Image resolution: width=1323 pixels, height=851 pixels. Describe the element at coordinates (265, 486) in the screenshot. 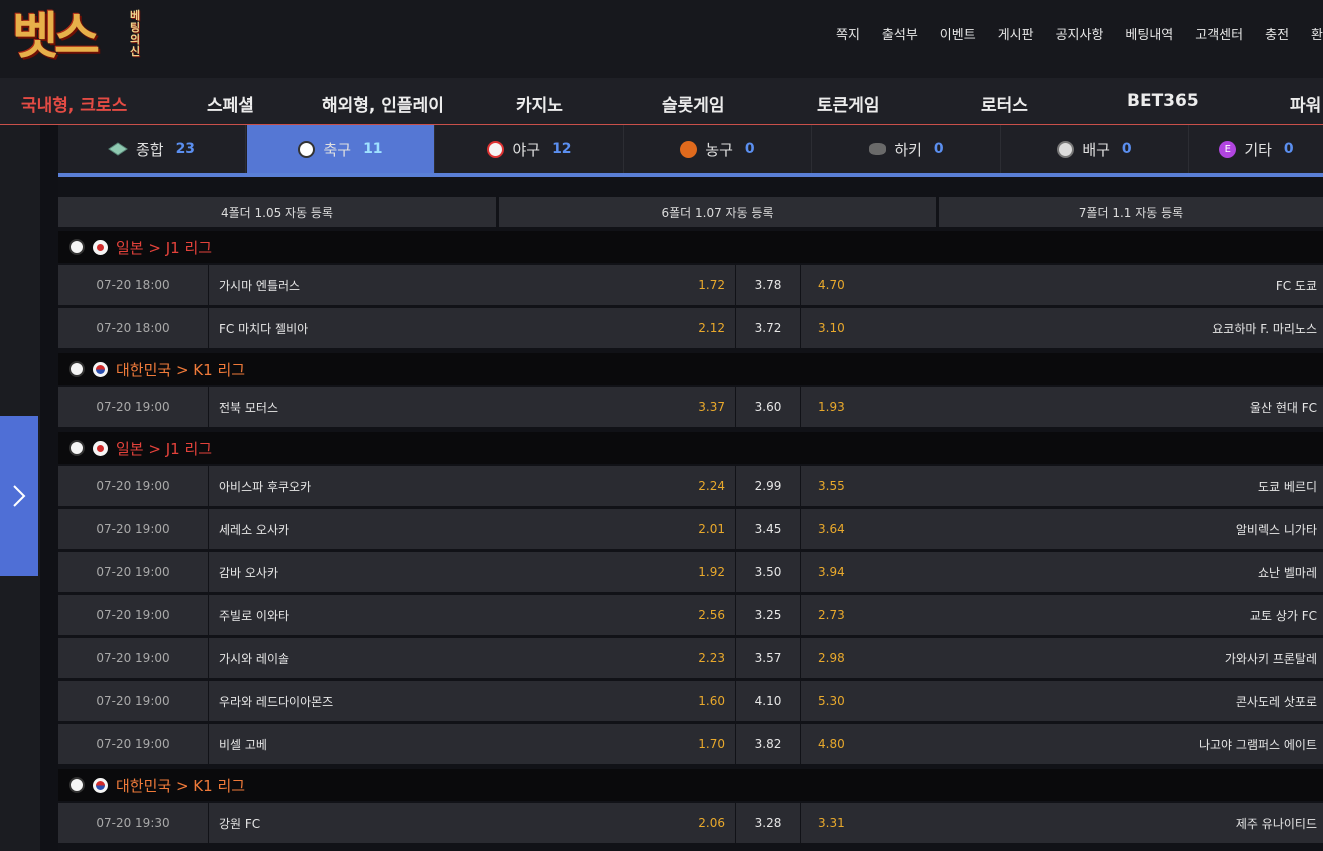

I see `home-team: 아비스파 후쿠오카` at that location.